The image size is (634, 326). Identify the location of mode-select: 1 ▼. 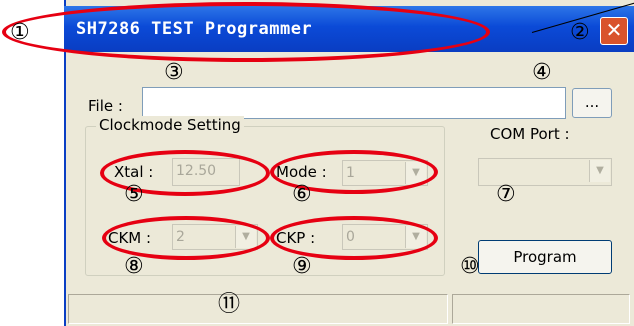
(385, 173).